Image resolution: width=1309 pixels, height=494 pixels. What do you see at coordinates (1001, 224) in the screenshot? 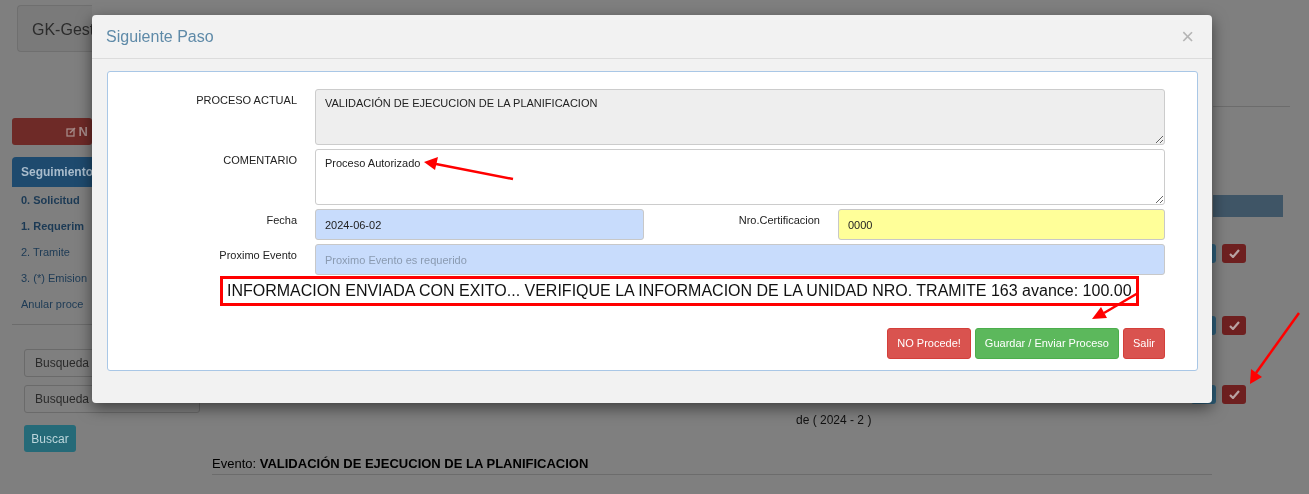
I see `certification-field: 0000` at bounding box center [1001, 224].